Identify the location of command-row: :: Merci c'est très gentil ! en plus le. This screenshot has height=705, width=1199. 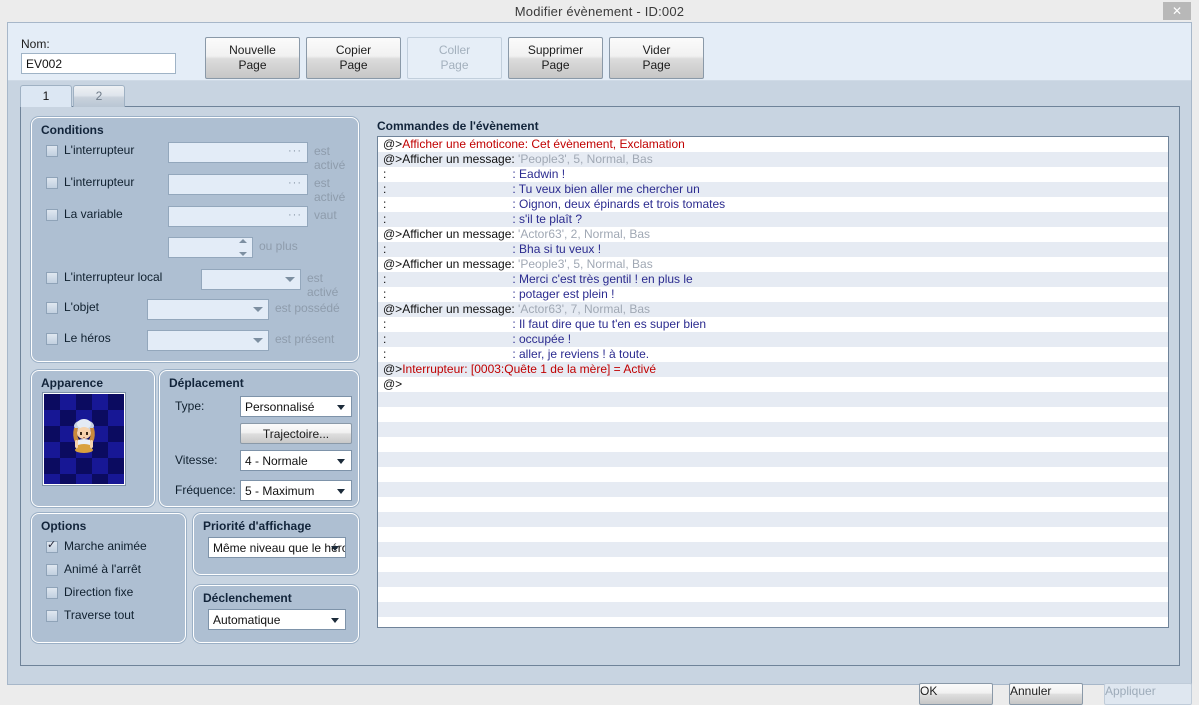
(773, 279).